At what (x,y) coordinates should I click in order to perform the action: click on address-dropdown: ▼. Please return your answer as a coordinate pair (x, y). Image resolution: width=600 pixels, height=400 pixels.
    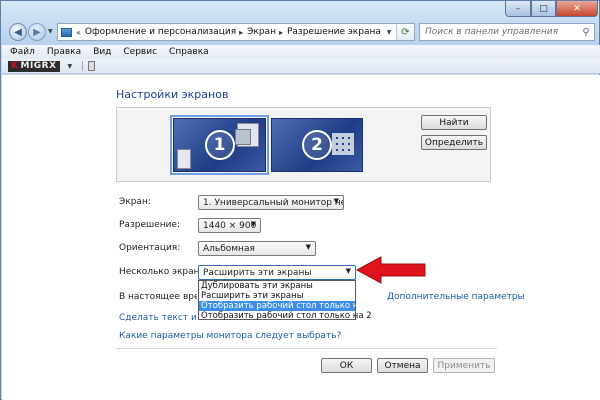
    Looking at the image, I should click on (389, 32).